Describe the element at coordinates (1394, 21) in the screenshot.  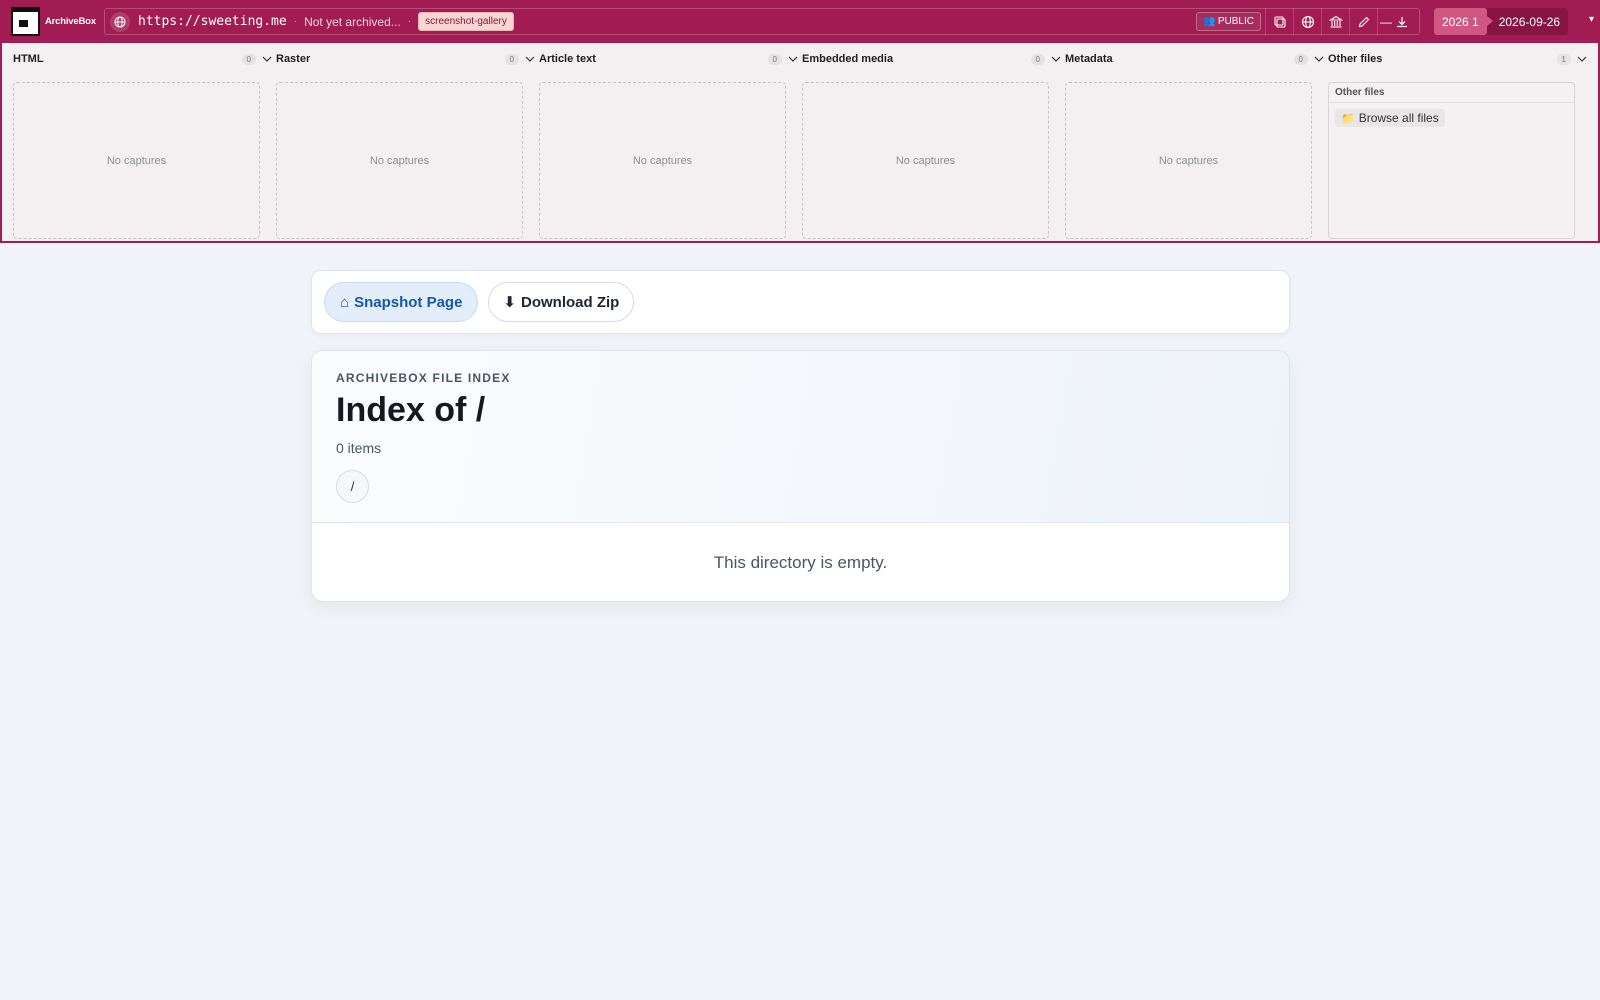
I see `download-menu-button: —` at that location.